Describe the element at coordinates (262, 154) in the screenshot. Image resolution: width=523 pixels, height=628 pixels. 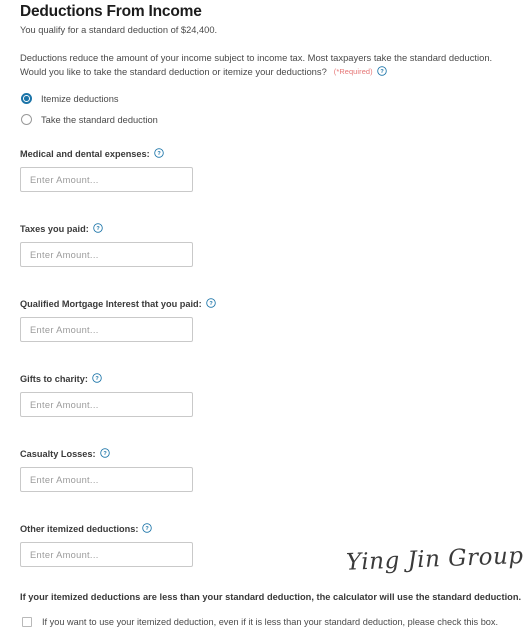
I see `field-medical-dental-label: Medical and dental expenses:?` at that location.